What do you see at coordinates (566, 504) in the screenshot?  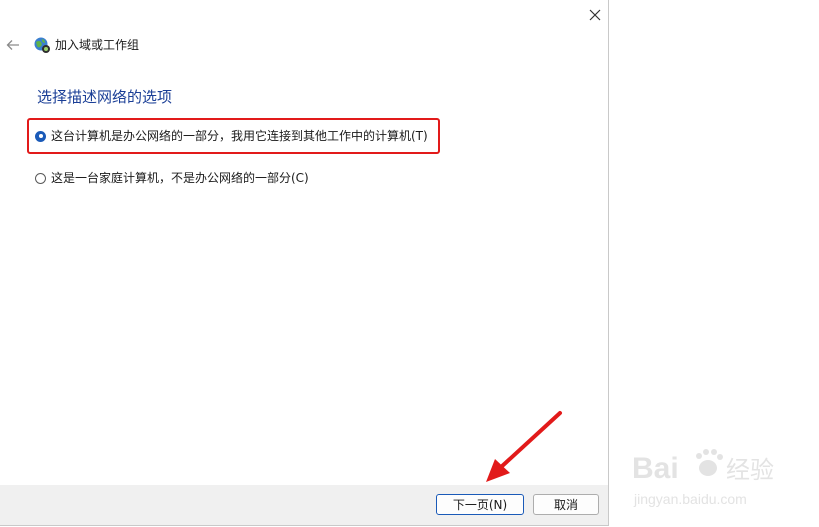 I see `cancel-button: 取消` at bounding box center [566, 504].